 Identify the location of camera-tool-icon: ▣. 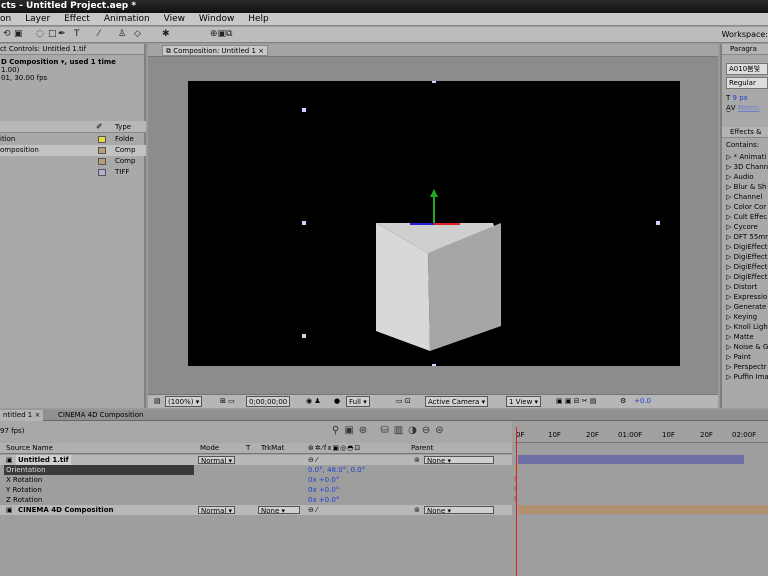
(18, 34).